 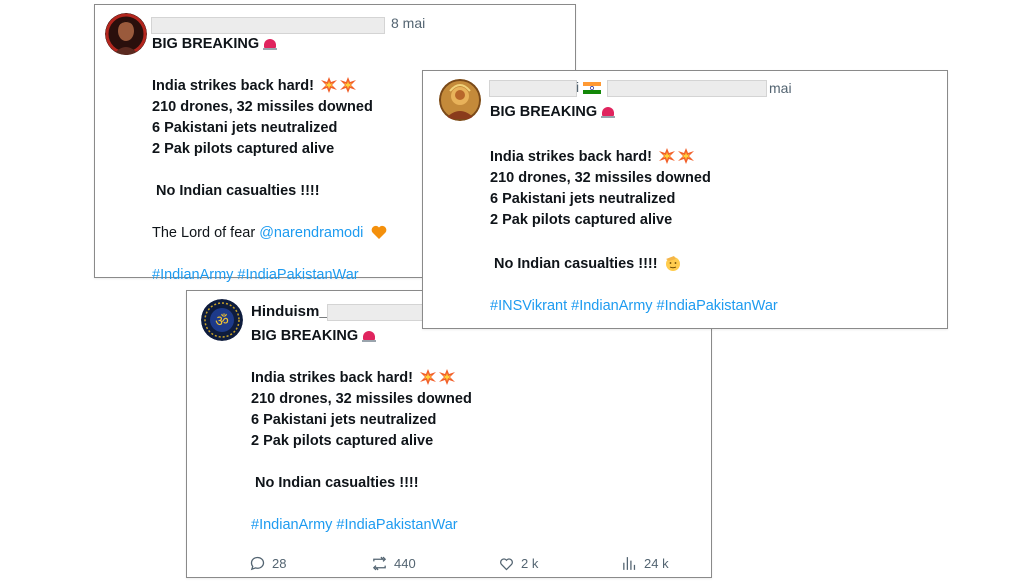 I want to click on reply-icon, so click(x=257, y=563).